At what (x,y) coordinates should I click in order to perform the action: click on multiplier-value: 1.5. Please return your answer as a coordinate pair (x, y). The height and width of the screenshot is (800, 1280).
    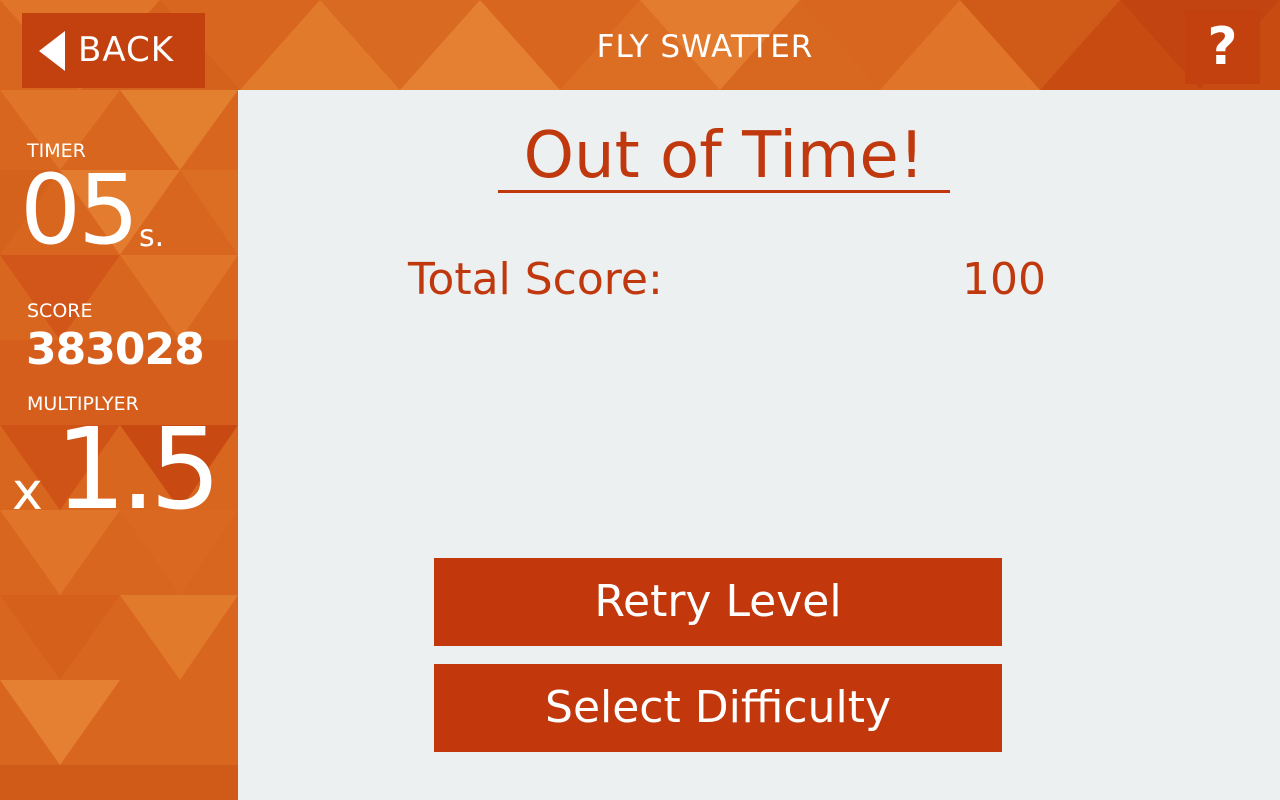
    Looking at the image, I should click on (138, 470).